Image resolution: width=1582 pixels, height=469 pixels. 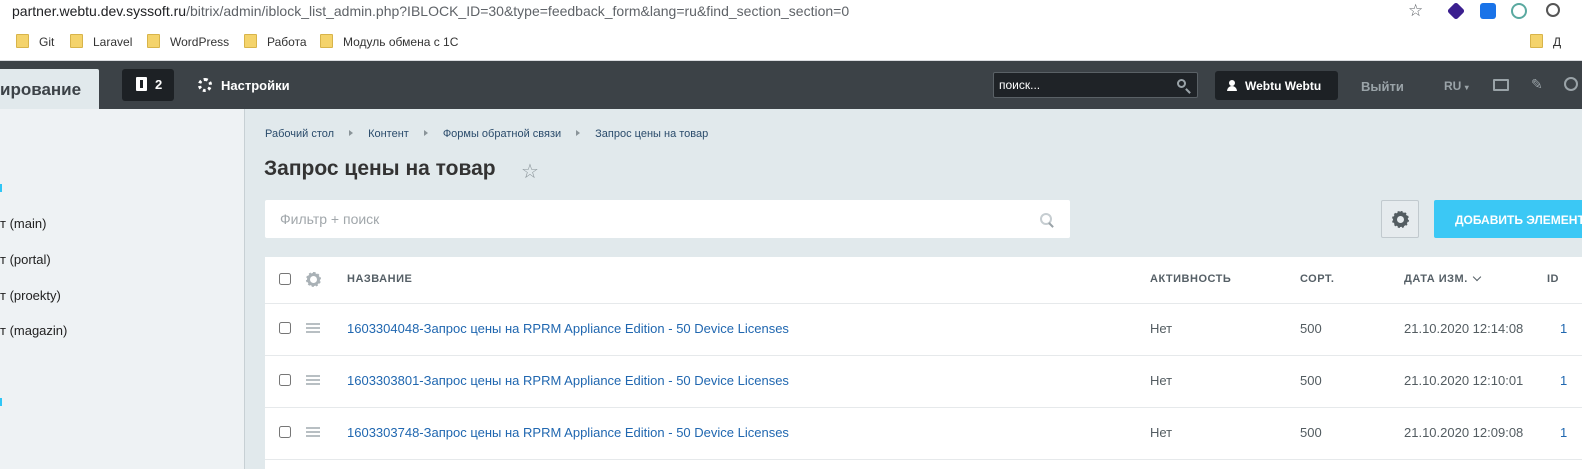 I want to click on breadcrumb-item: Рабочий стол, so click(x=299, y=134).